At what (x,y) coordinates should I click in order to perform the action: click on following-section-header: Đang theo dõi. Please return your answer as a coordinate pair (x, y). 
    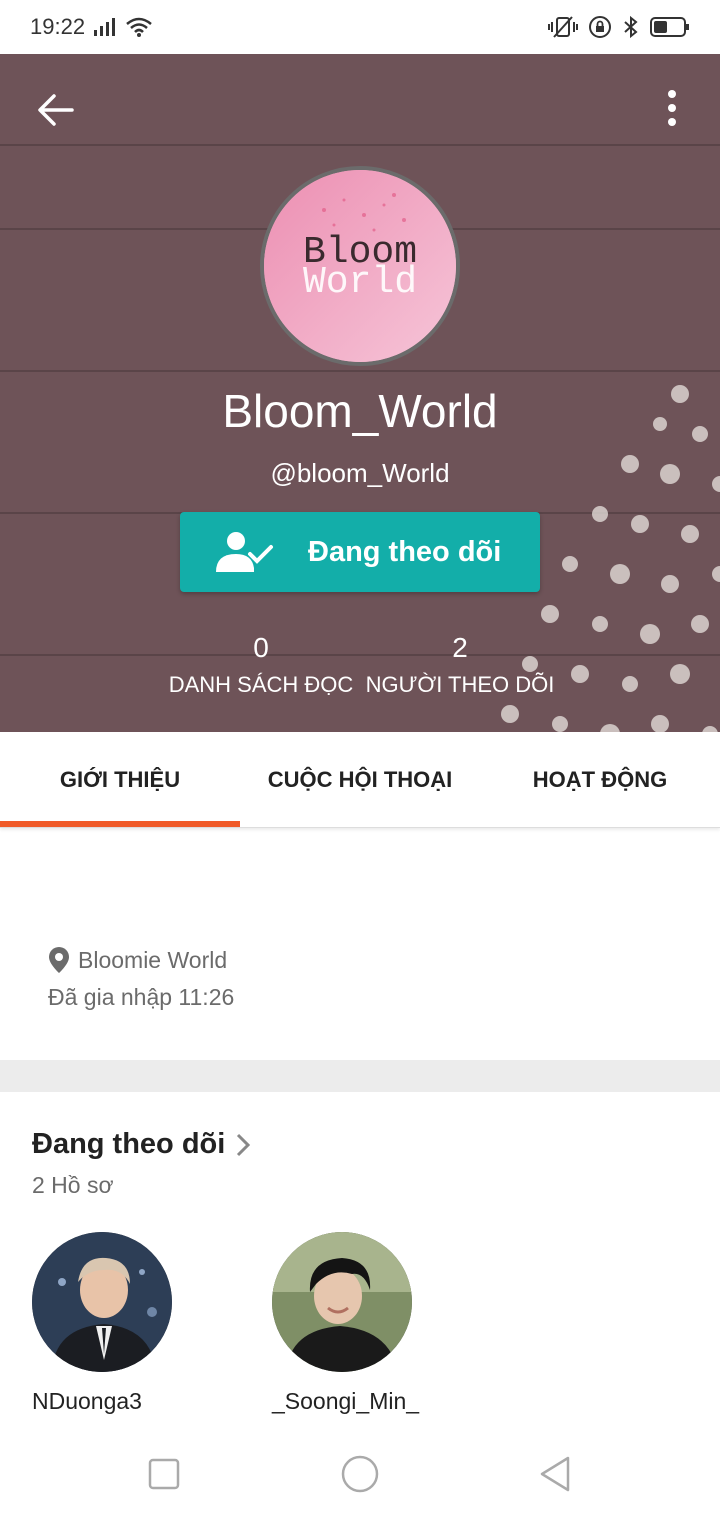
    Looking at the image, I should click on (141, 1144).